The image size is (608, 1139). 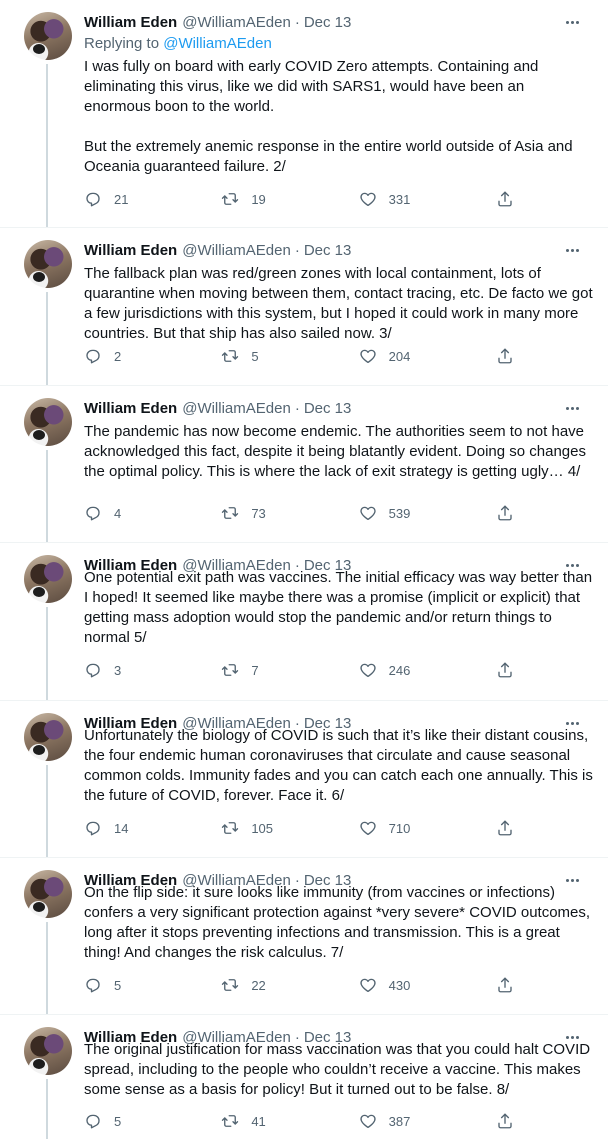 What do you see at coordinates (276, 670) in the screenshot?
I see `retweet-button: 7` at bounding box center [276, 670].